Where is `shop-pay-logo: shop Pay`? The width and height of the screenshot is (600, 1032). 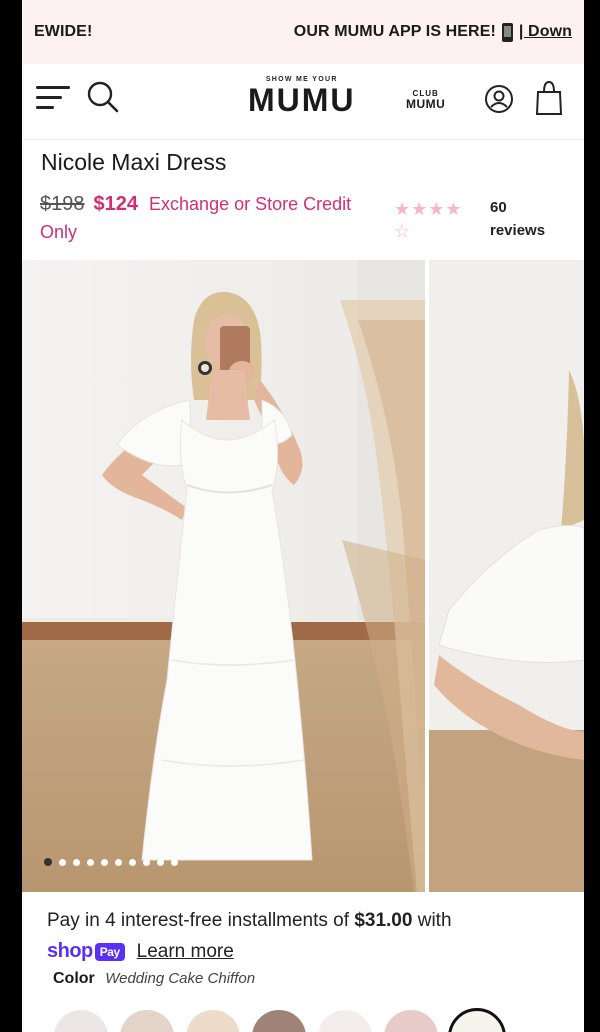 shop-pay-logo: shop Pay is located at coordinates (86, 951).